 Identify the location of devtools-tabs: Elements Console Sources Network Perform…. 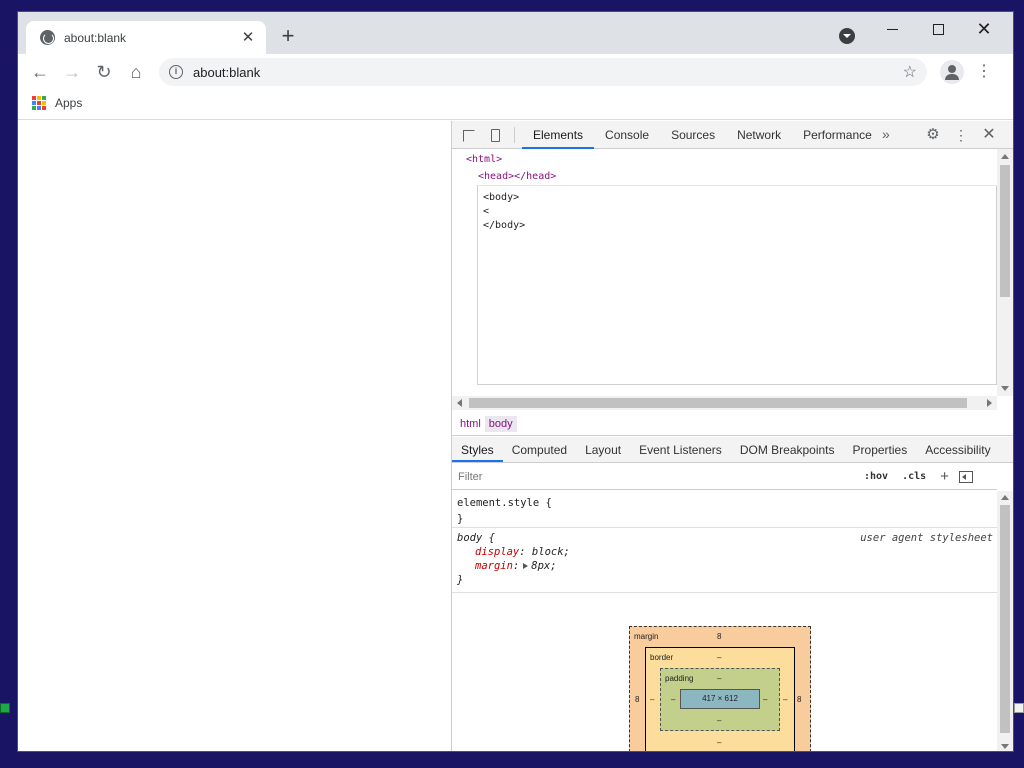
(702, 135).